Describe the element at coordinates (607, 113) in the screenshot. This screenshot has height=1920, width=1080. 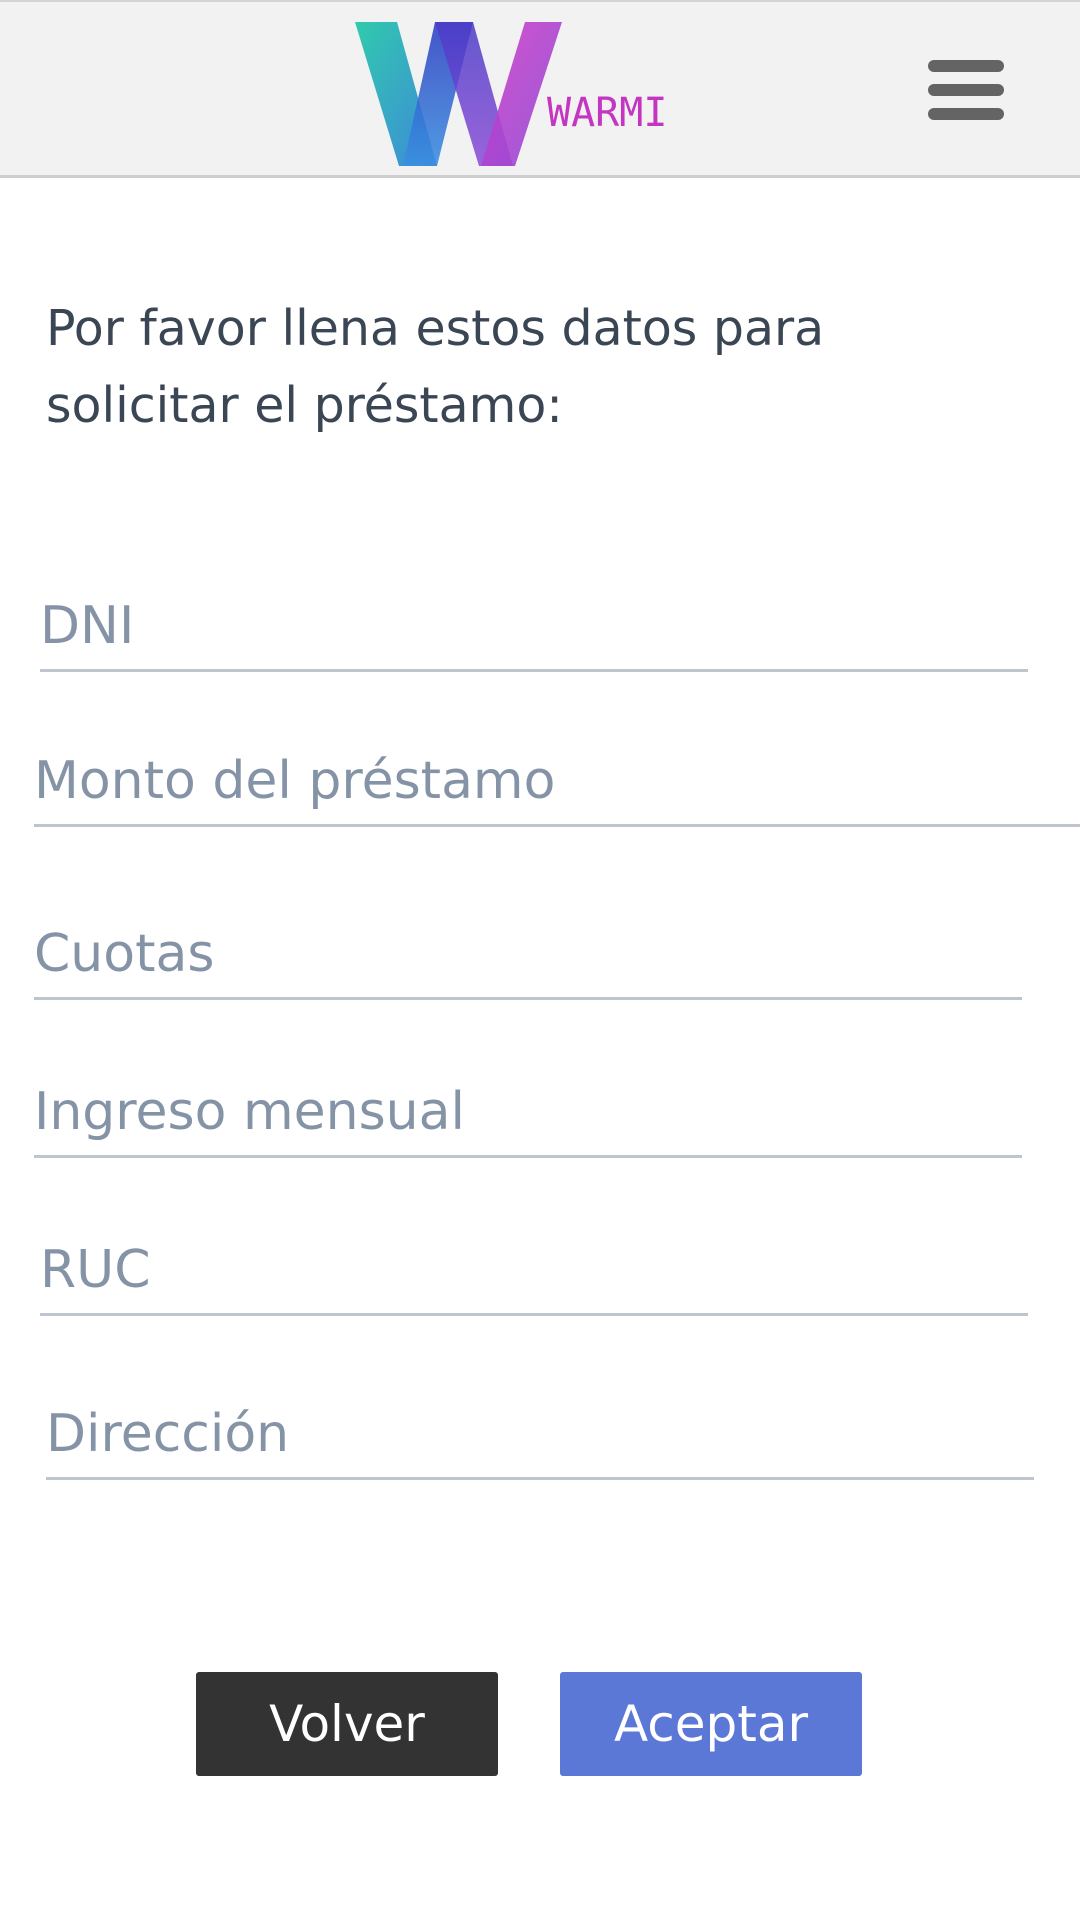
I see `logo-text: WARMI` at that location.